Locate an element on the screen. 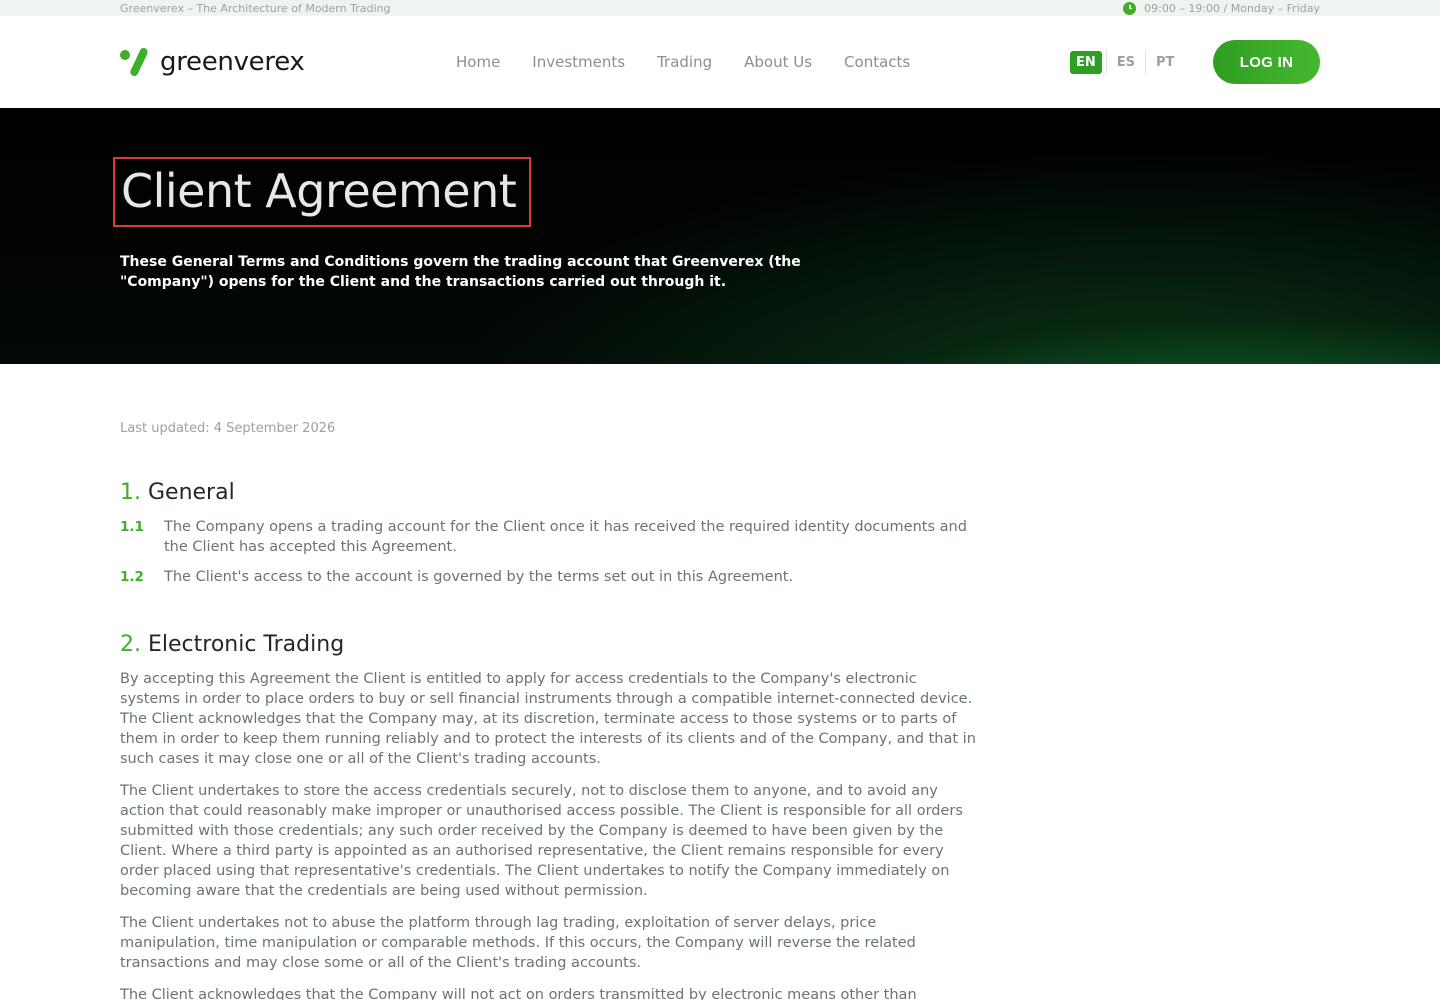  lang-pt: PT is located at coordinates (1165, 62).